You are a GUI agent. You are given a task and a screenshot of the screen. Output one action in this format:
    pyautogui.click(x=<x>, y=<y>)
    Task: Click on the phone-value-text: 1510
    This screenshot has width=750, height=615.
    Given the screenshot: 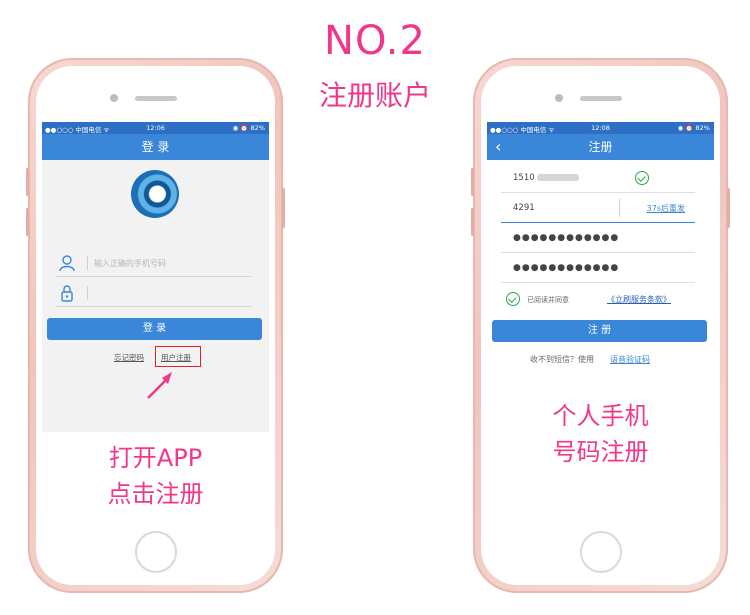 What is the action you would take?
    pyautogui.click(x=524, y=178)
    